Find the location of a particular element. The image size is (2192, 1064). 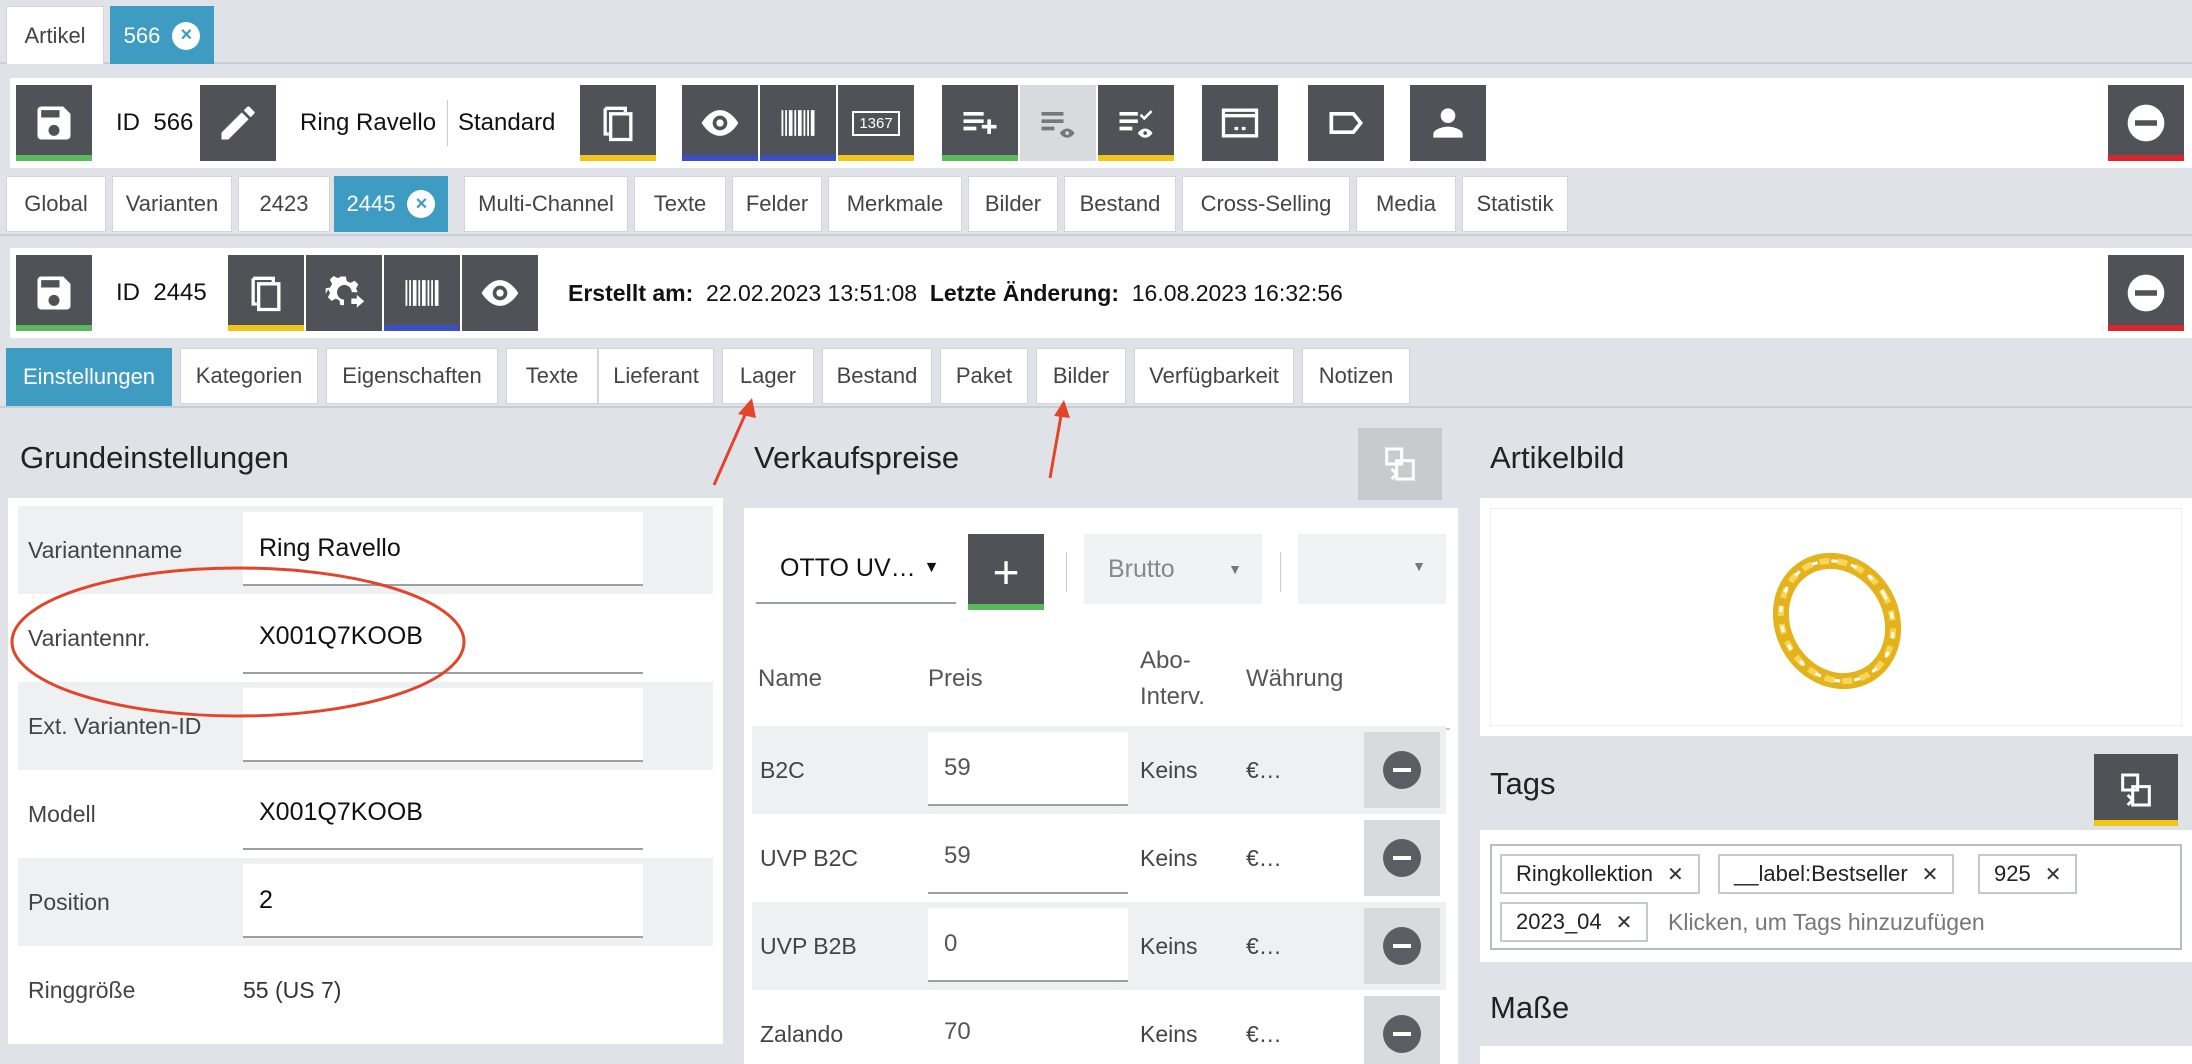

person-icon is located at coordinates (1448, 123).